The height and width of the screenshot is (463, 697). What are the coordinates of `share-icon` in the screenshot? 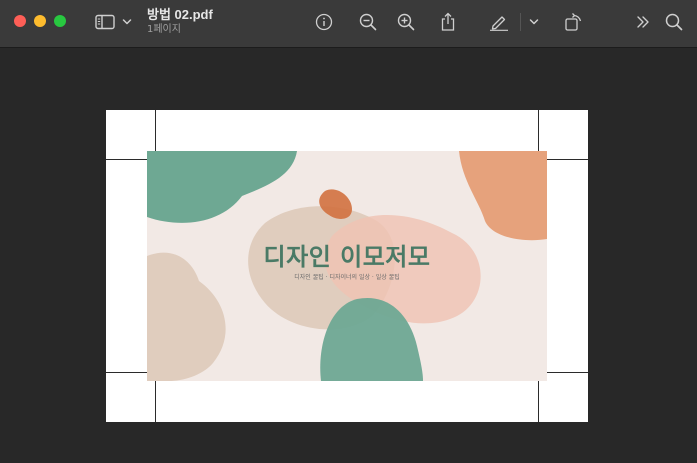 It's located at (448, 22).